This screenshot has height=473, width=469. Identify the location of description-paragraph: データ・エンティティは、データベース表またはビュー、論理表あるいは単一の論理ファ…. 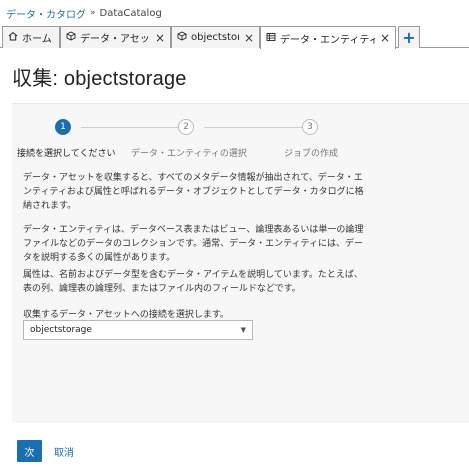
(193, 244).